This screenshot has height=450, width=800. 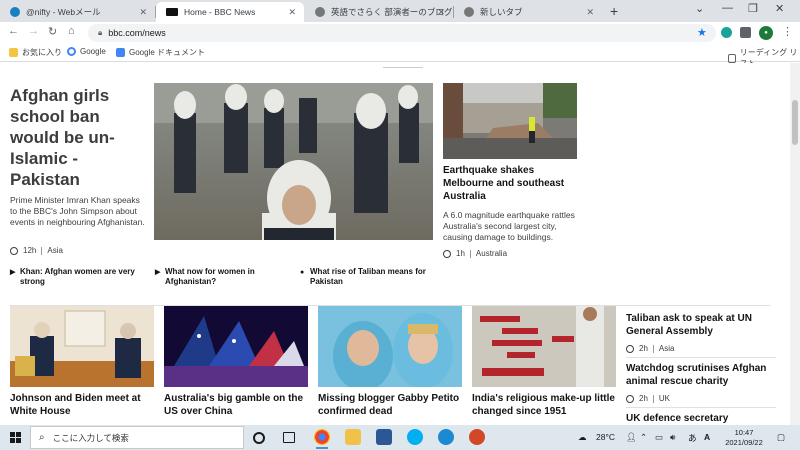 I want to click on story-section-link: UK, so click(x=664, y=398).